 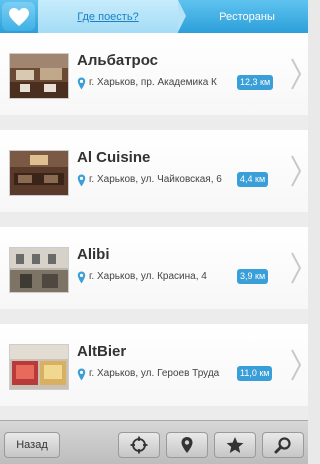 I want to click on restaurant-name: Alibi, so click(x=93, y=254).